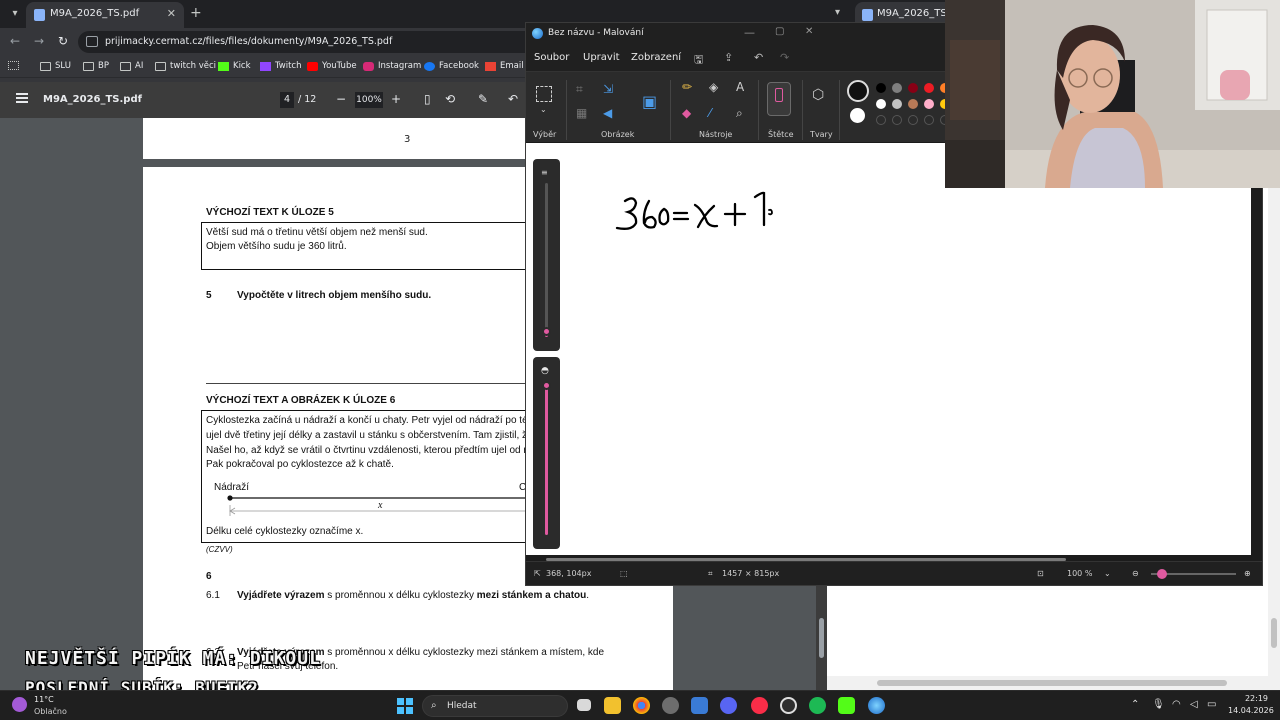  Describe the element at coordinates (1135, 704) in the screenshot. I see `tray-expand-icon: ⌃` at that location.